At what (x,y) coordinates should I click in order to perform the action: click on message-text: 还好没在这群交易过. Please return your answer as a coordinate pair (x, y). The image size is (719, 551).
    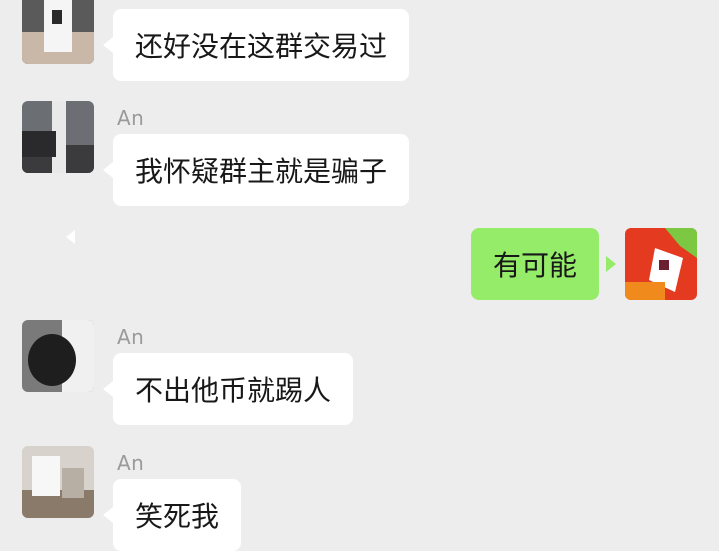
    Looking at the image, I should click on (261, 46).